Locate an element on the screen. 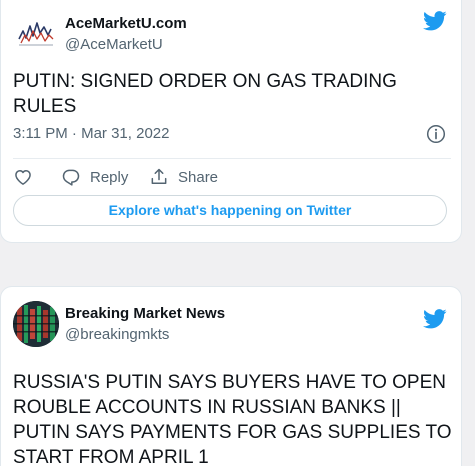 Image resolution: width=475 pixels, height=466 pixels. tweet-text: PUTIN: SIGNED ORDER ON GAS TRADING RULES is located at coordinates (205, 94).